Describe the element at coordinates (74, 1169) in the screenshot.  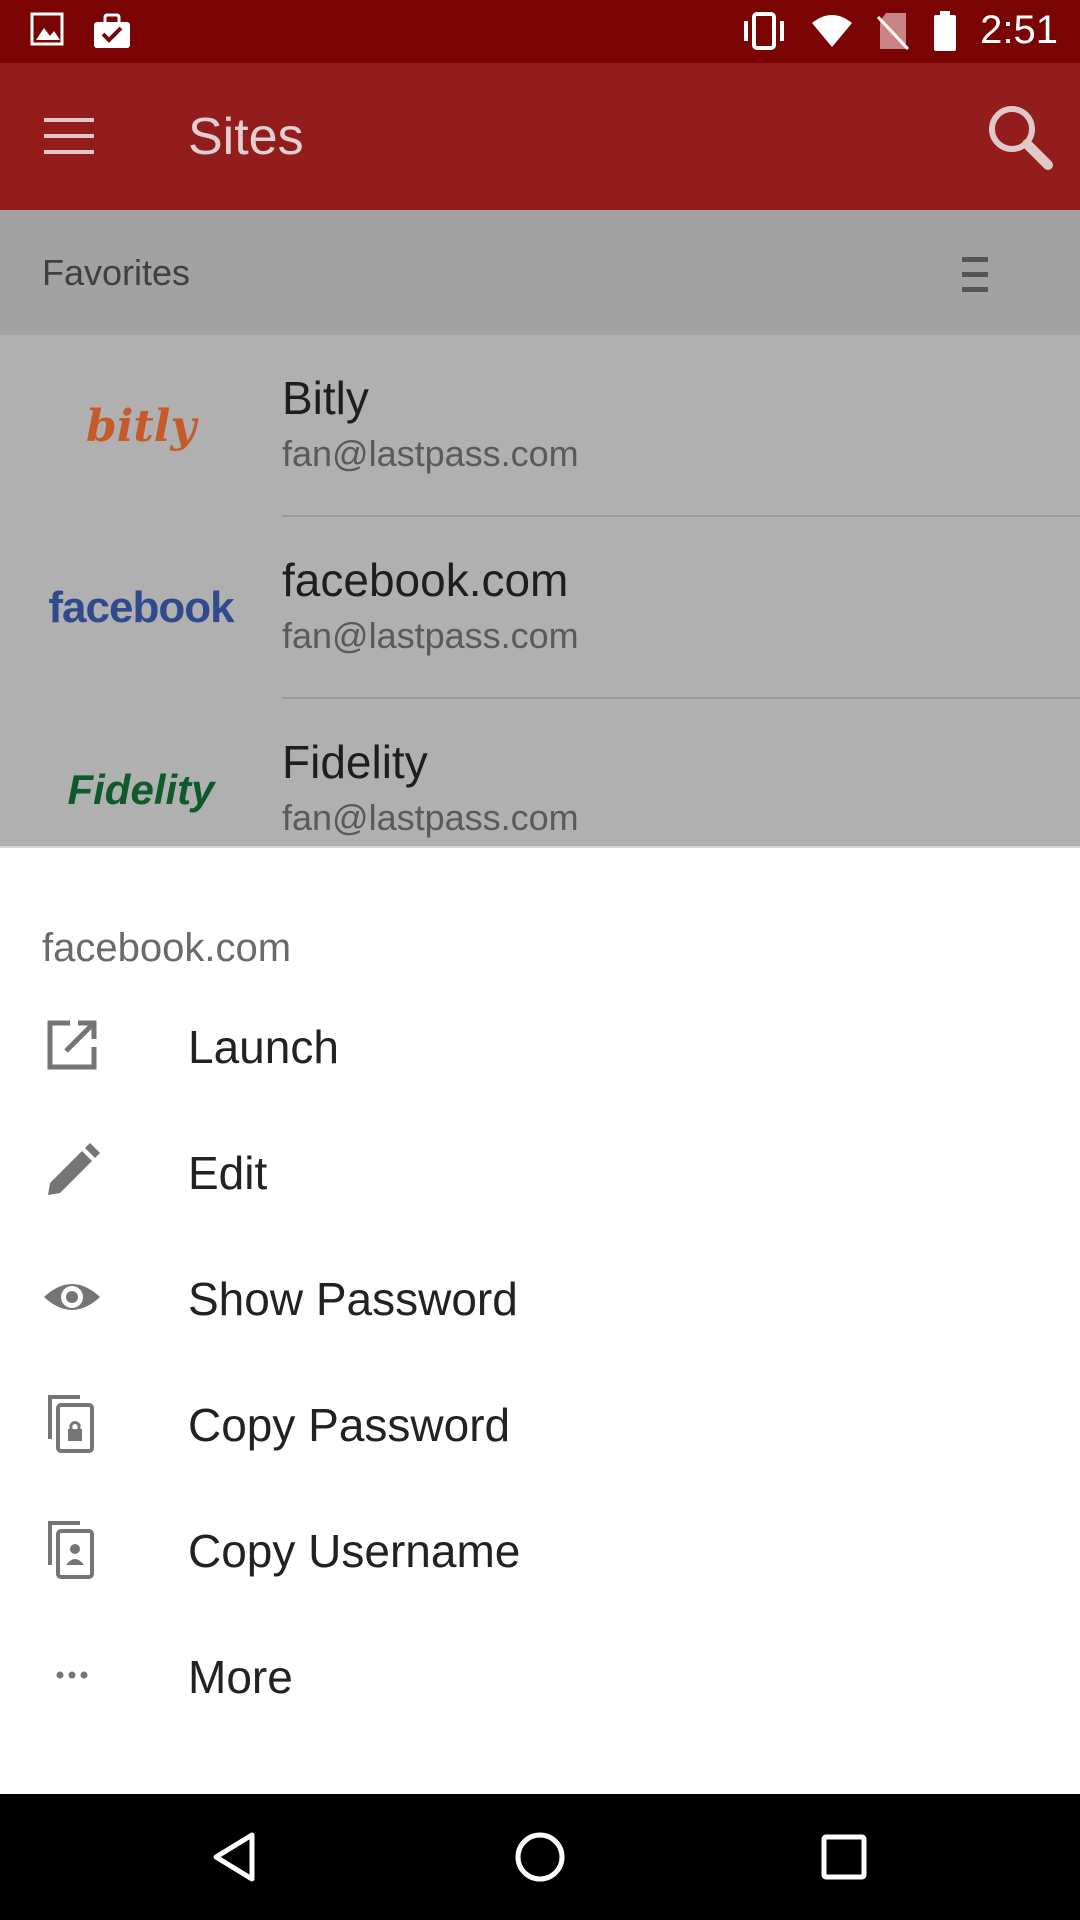
I see `pencil-icon` at that location.